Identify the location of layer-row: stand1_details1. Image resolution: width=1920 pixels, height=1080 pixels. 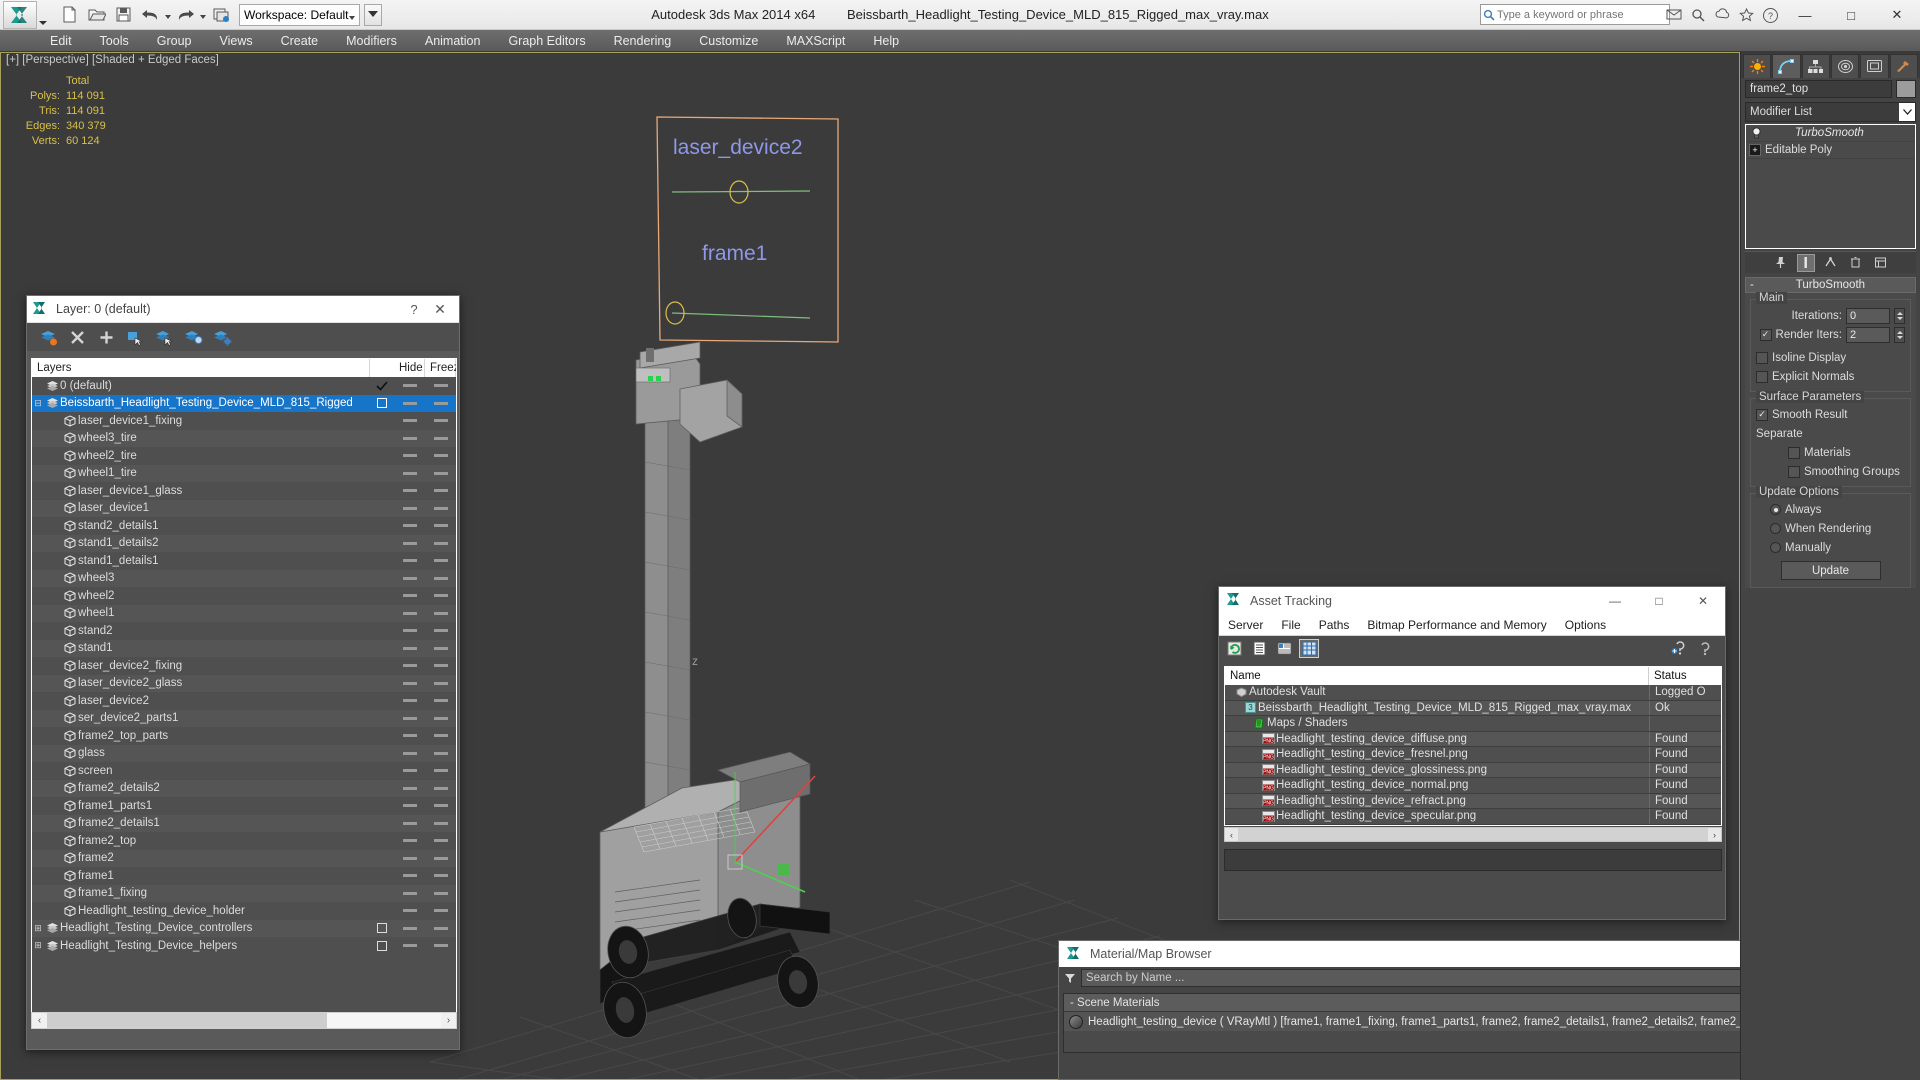
(244, 561).